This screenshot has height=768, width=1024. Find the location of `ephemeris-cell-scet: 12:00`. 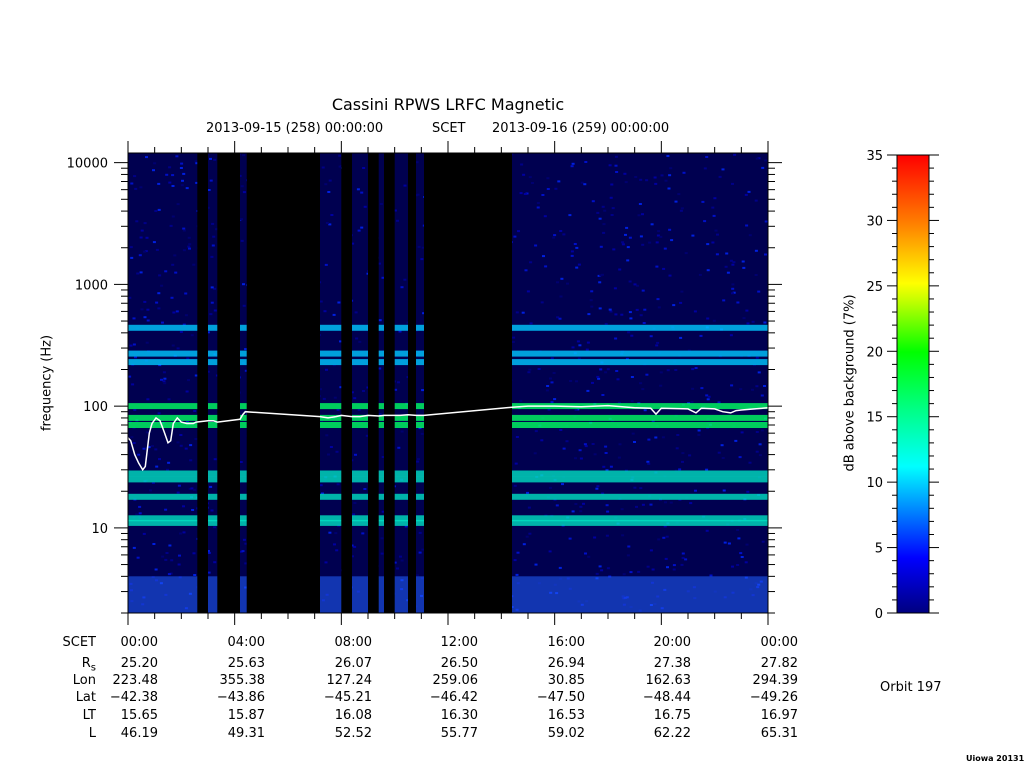

ephemeris-cell-scet: 12:00 is located at coordinates (459, 642).